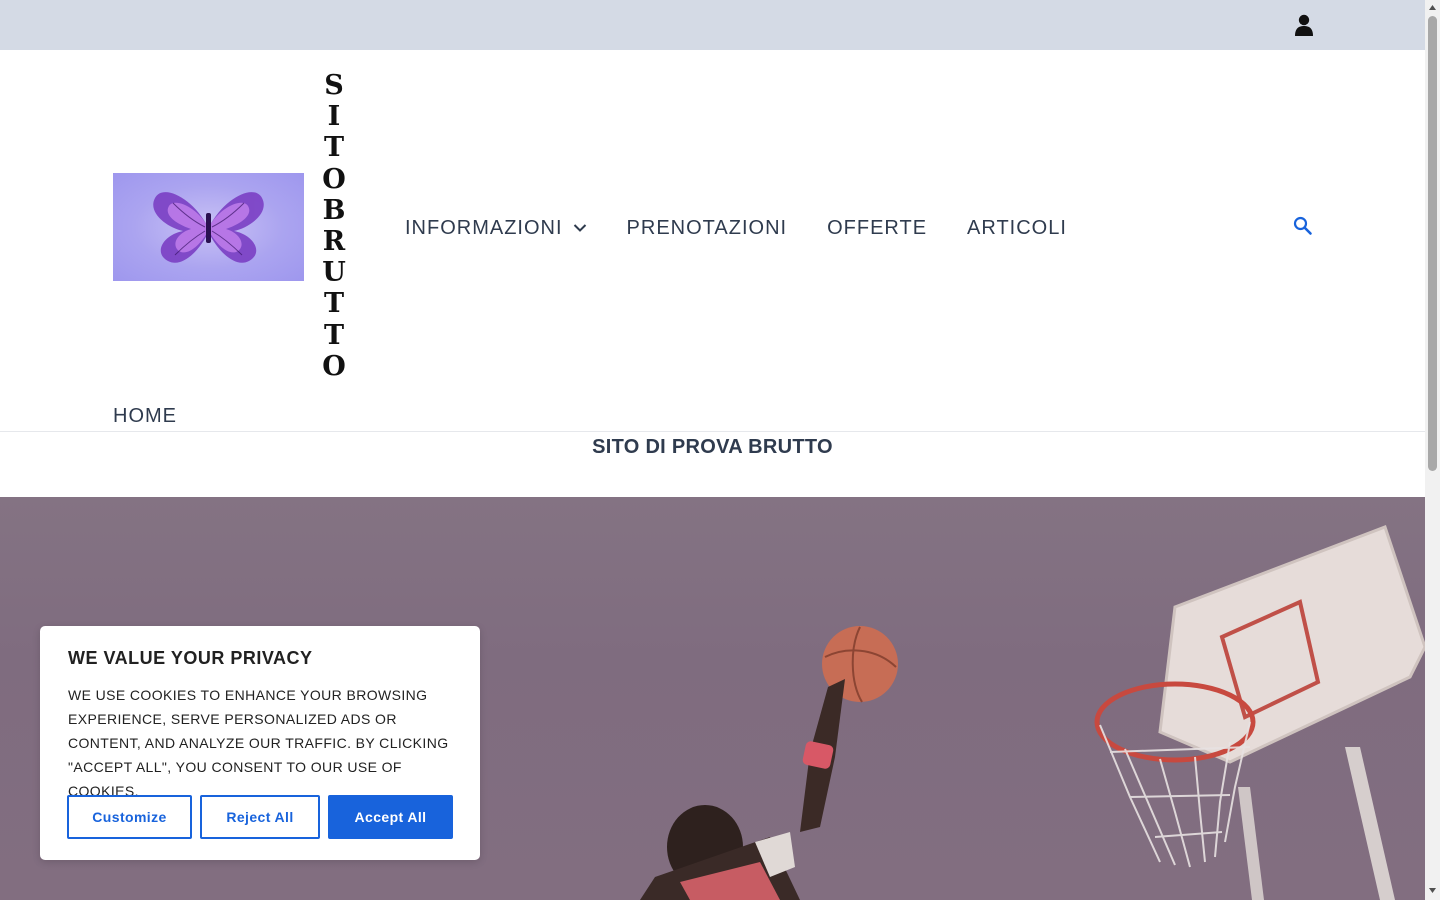 This screenshot has width=1440, height=900. I want to click on nav-item-home: HOME, so click(145, 416).